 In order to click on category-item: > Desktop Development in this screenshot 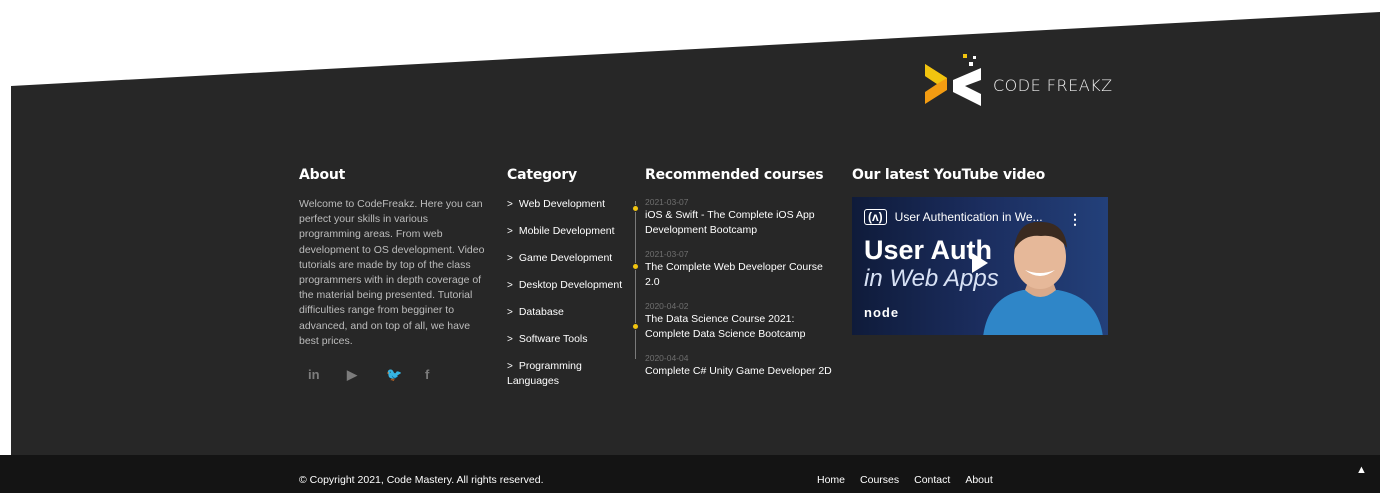, I will do `click(569, 285)`.